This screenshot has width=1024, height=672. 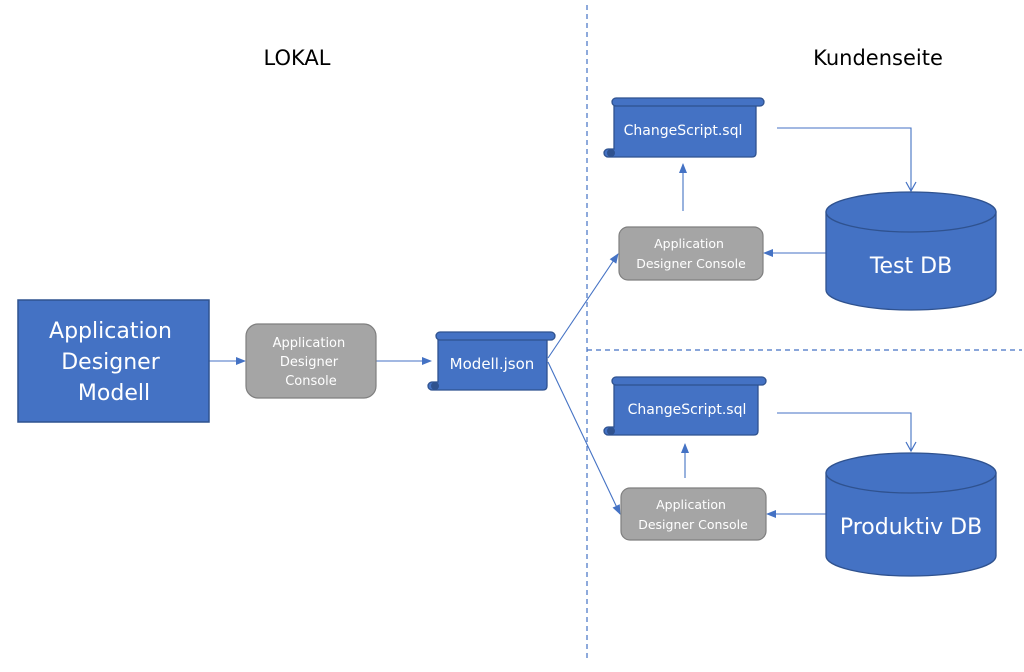 I want to click on produktiv-db-node: Produktiv DB, so click(x=911, y=514).